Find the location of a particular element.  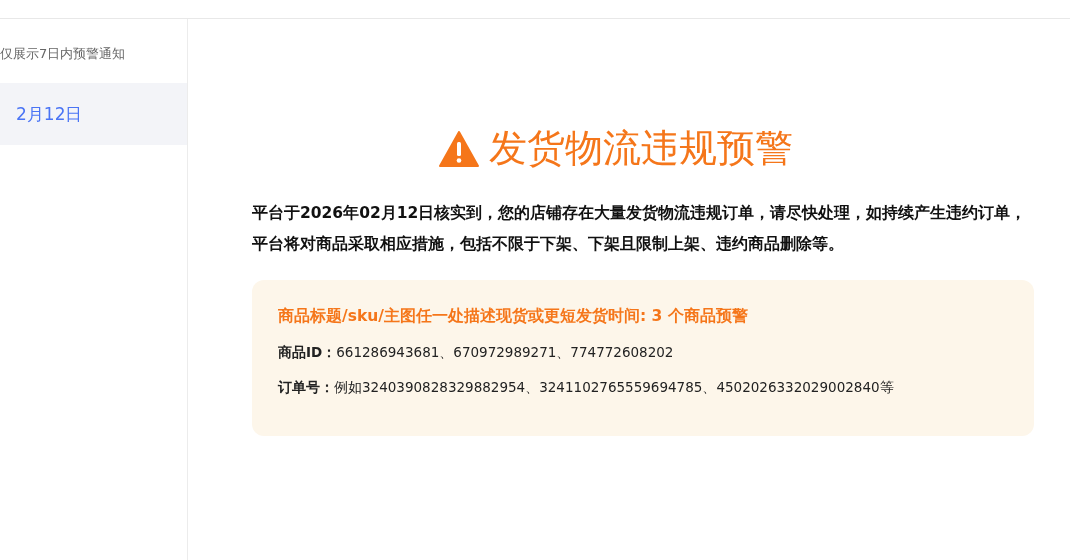

card-heading: 商品标题/sku/主图任一处描述现货或更短发货时间: 3 个商品预警 is located at coordinates (513, 316).